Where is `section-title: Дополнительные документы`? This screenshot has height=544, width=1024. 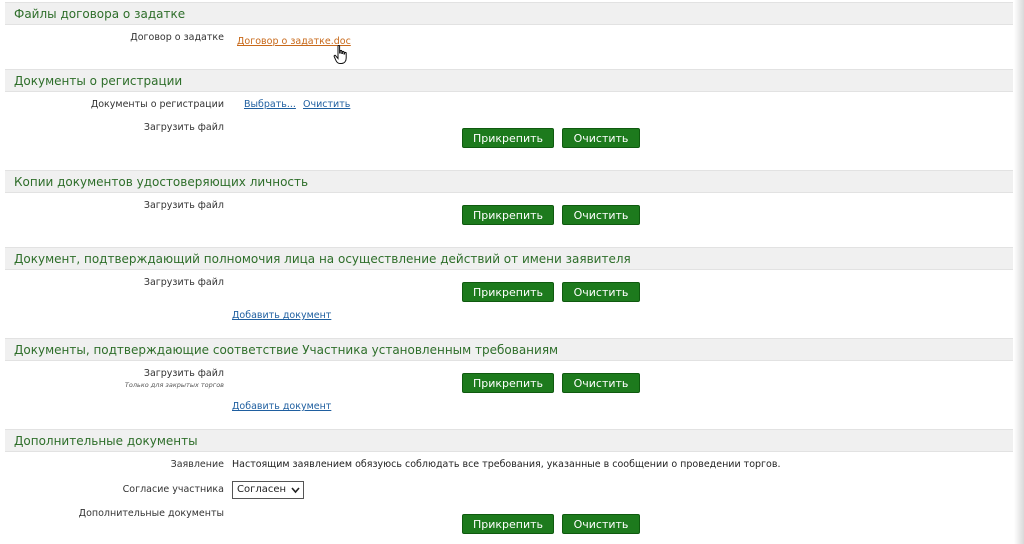 section-title: Дополнительные документы is located at coordinates (106, 441).